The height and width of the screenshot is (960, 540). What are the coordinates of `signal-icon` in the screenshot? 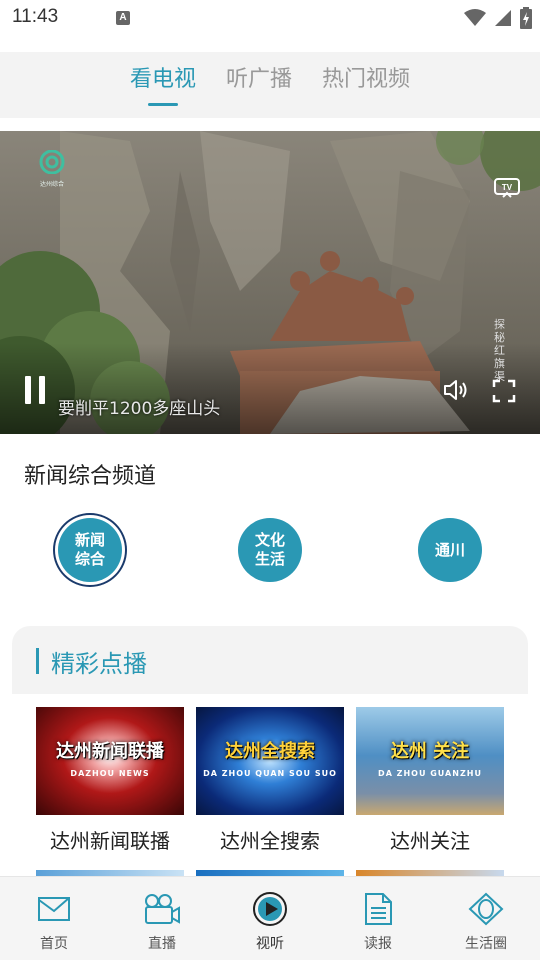 It's located at (503, 18).